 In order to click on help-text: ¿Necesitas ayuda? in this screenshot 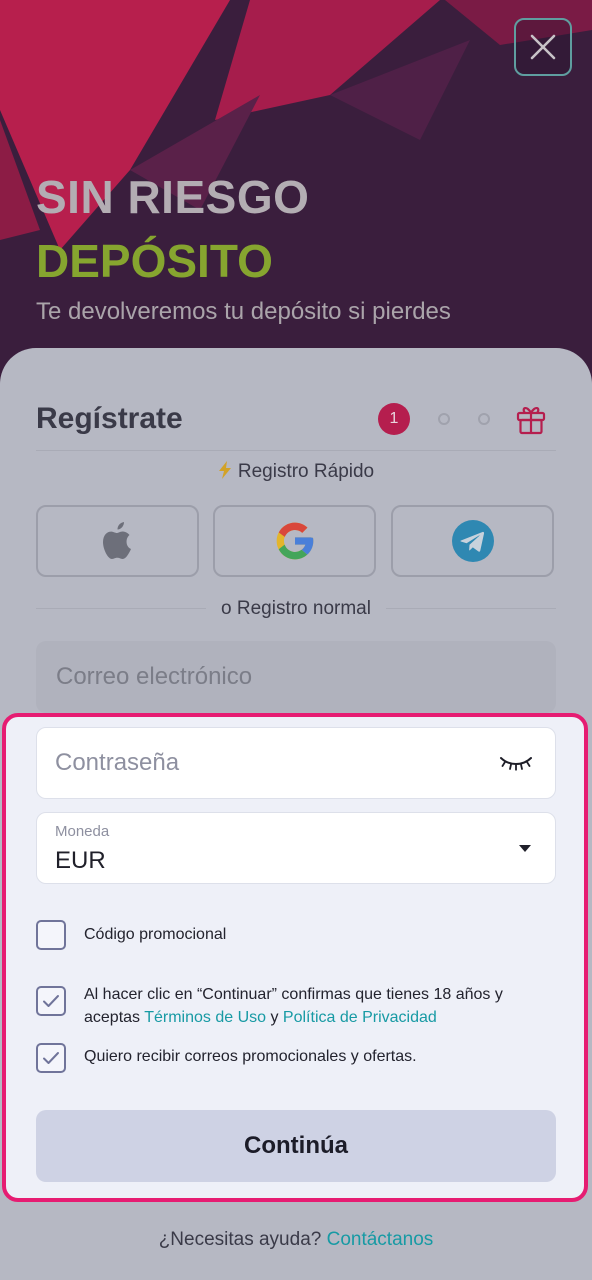, I will do `click(242, 1239)`.